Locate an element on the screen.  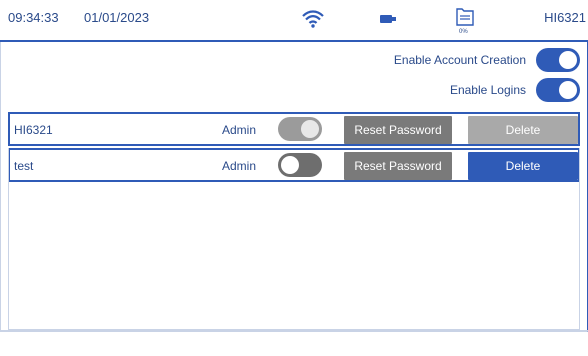
wifi-icon is located at coordinates (313, 19).